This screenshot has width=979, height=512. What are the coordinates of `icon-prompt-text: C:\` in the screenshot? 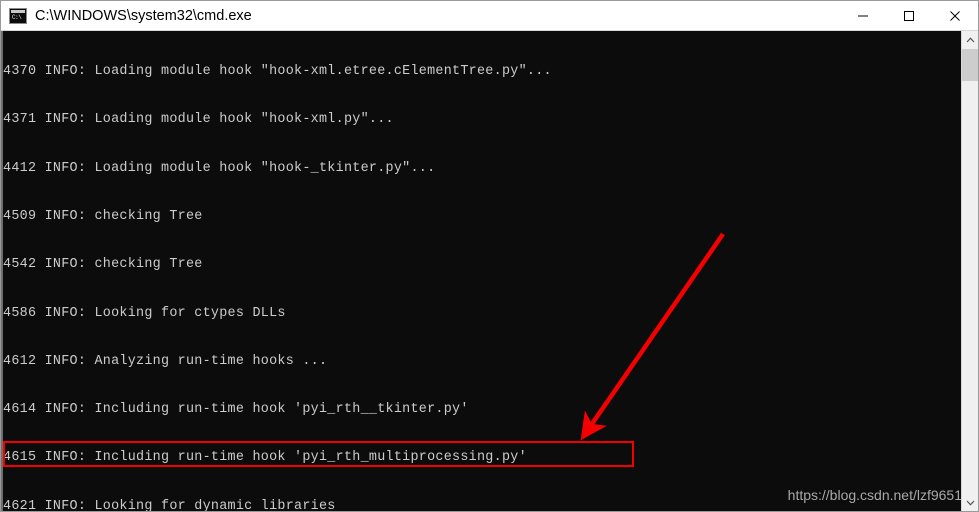 It's located at (17, 17).